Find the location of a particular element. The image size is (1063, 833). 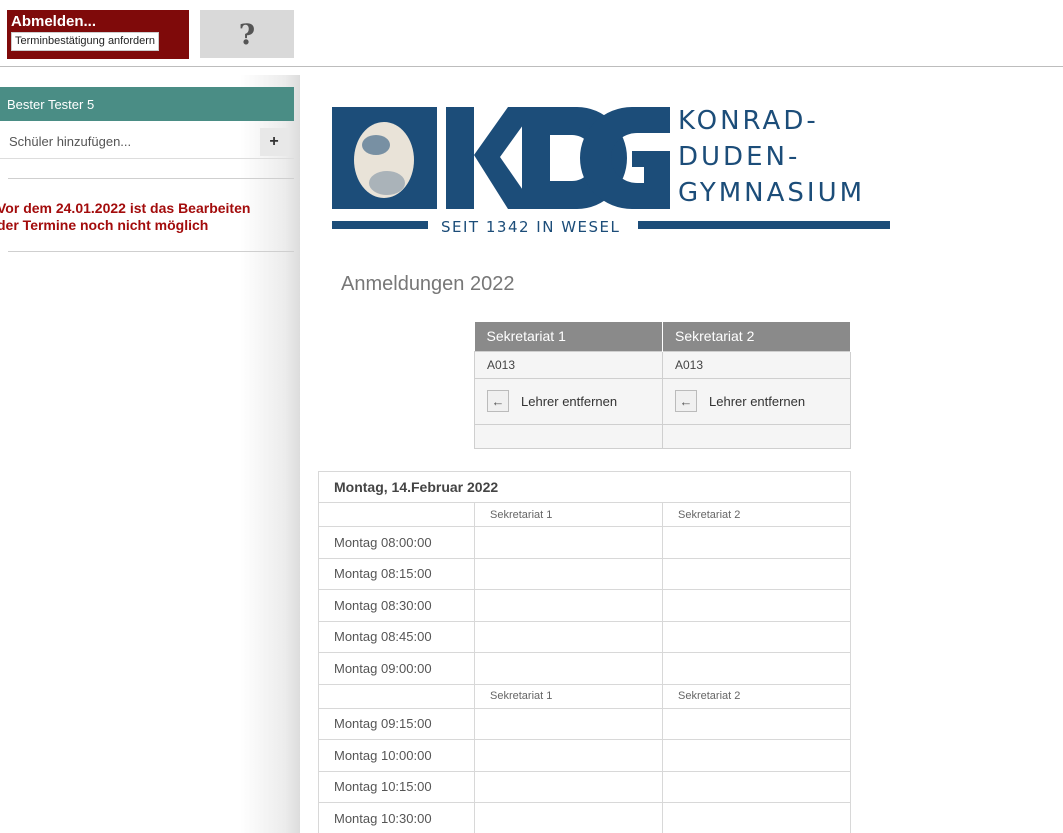

teacher-room-2: A013 is located at coordinates (756, 364).